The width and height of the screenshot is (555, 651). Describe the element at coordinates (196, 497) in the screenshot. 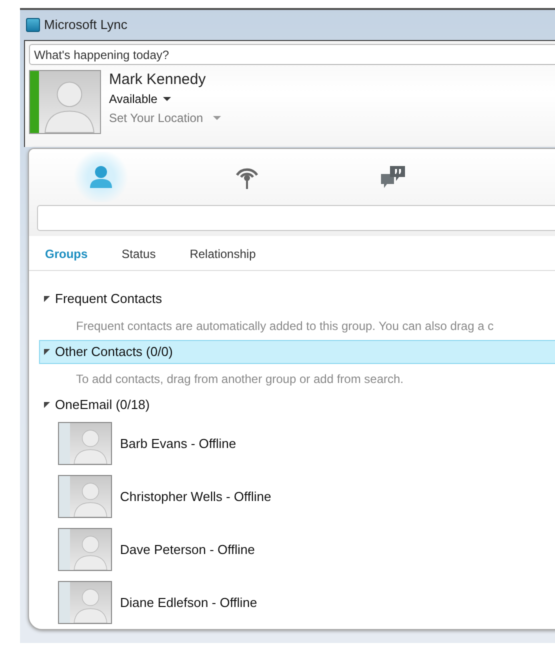

I see `contact-name: Christopher Wells - Offline` at that location.